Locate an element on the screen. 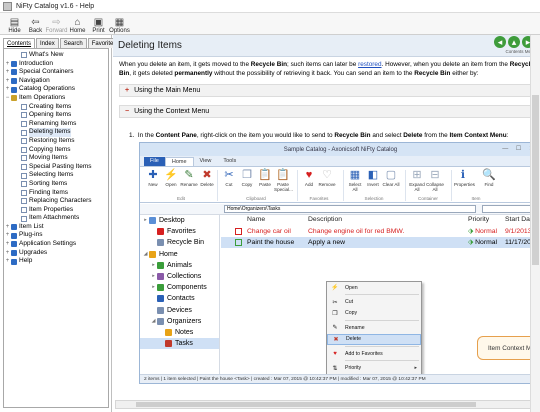 This screenshot has height=412, width=540. tree-item-label: Navigation is located at coordinates (34, 80).